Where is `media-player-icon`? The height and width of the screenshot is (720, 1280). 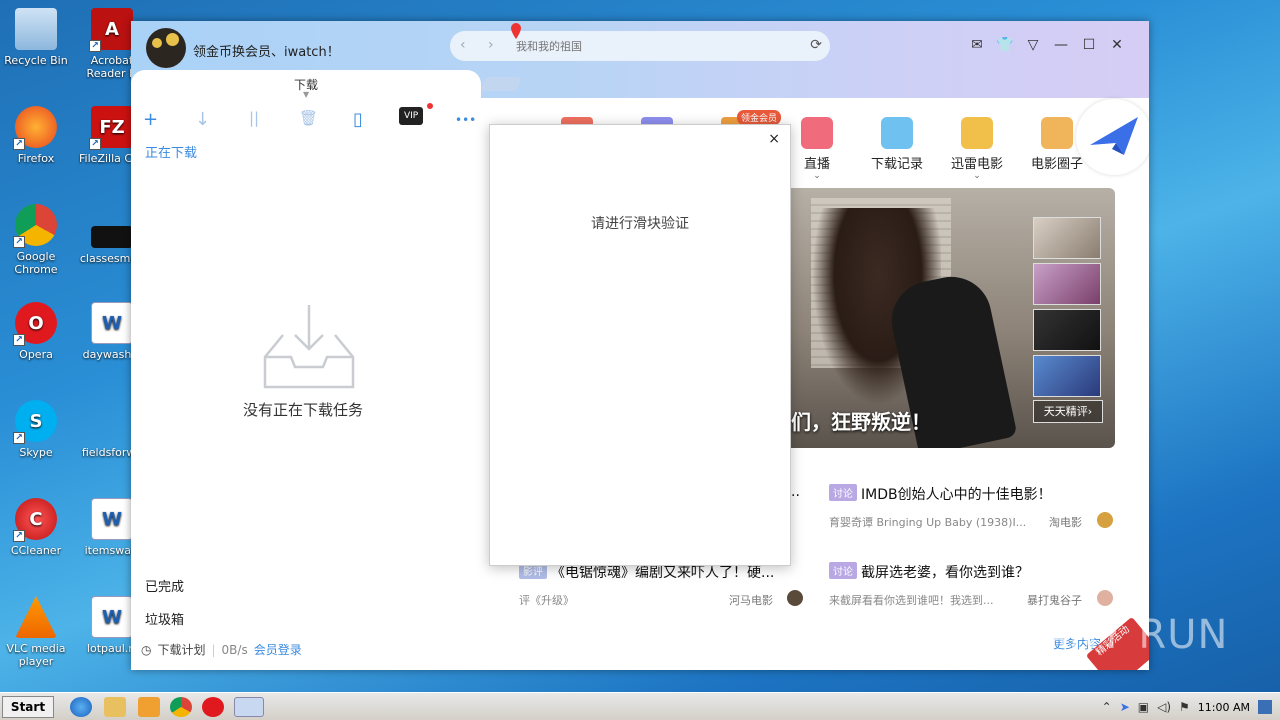
media-player-icon is located at coordinates (149, 707).